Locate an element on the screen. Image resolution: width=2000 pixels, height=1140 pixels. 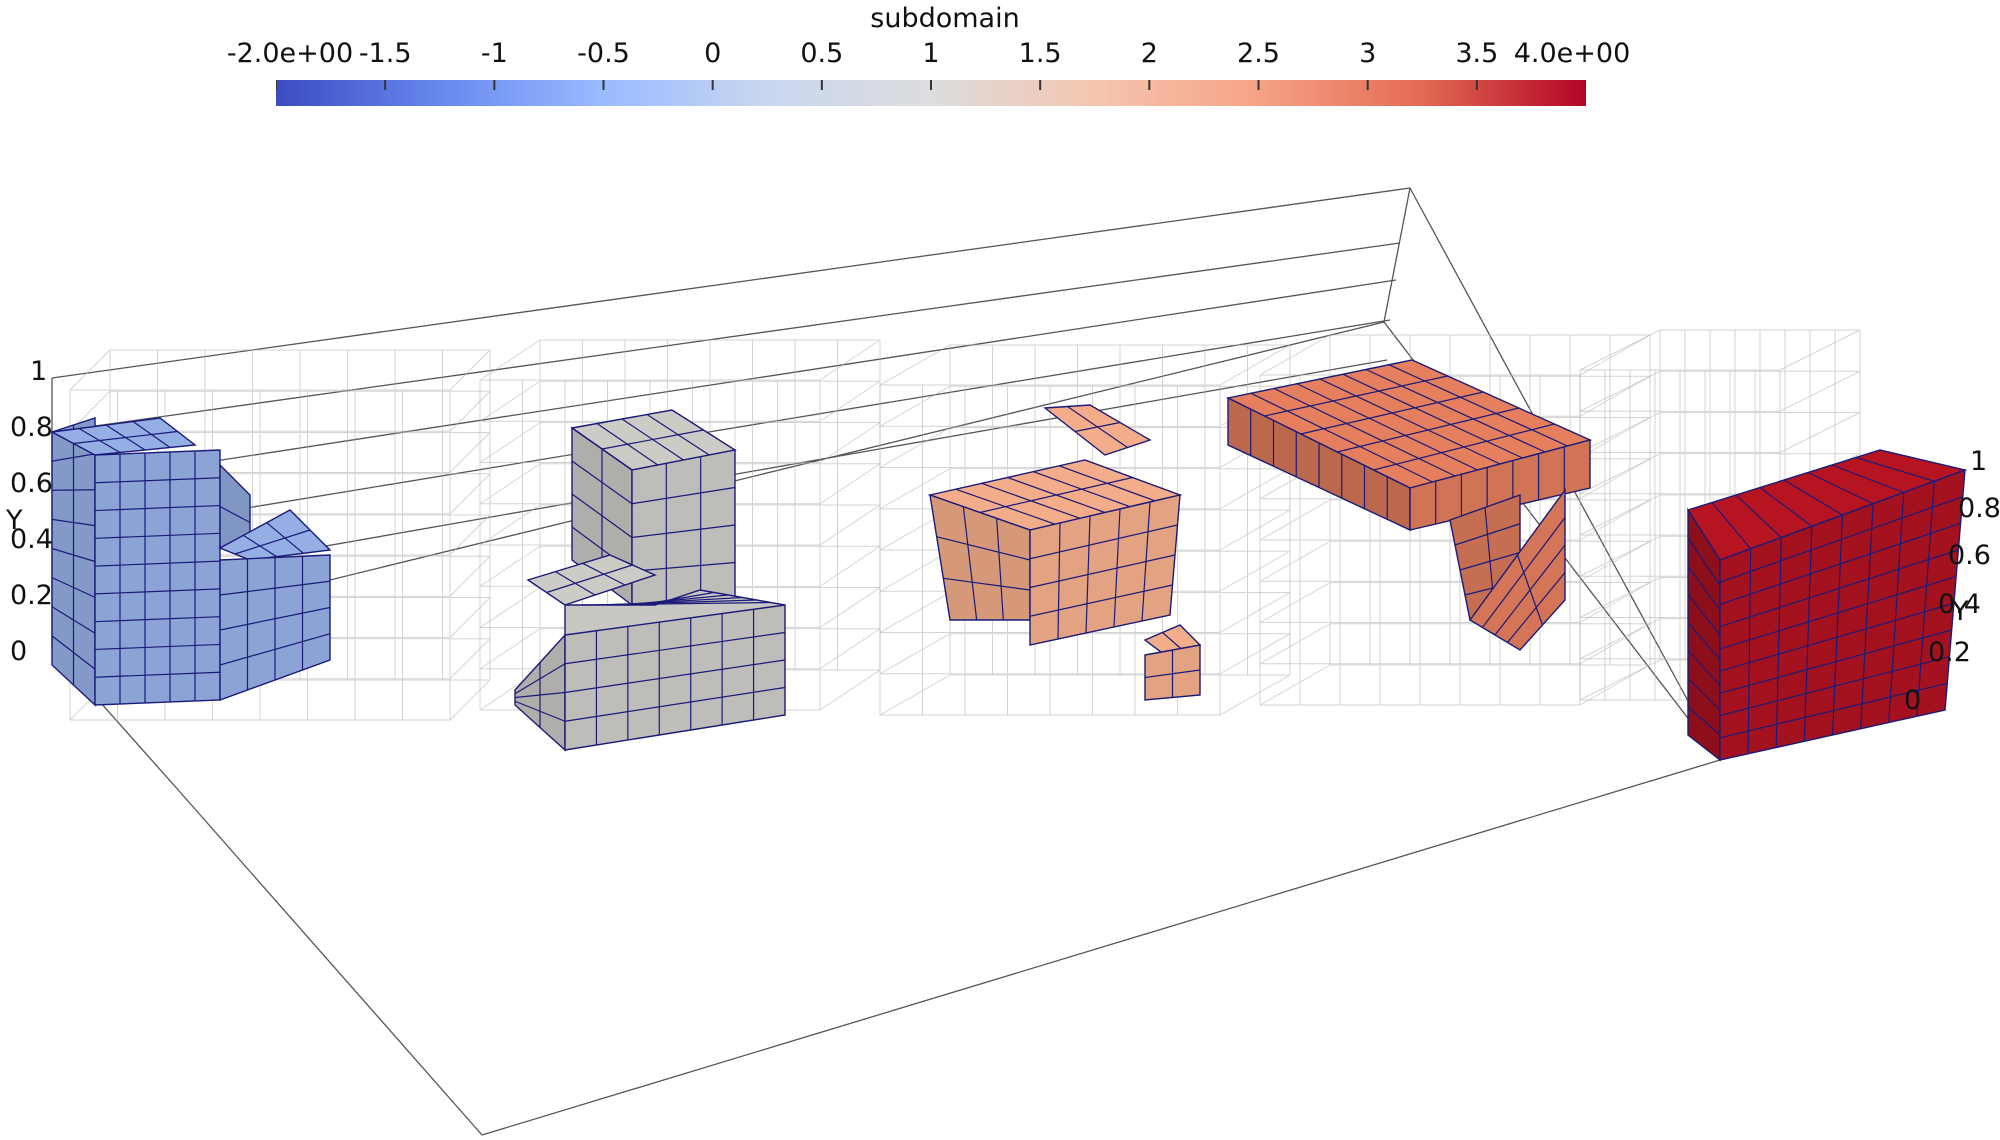
right-y-tick-label: 1 is located at coordinates (1979, 461).